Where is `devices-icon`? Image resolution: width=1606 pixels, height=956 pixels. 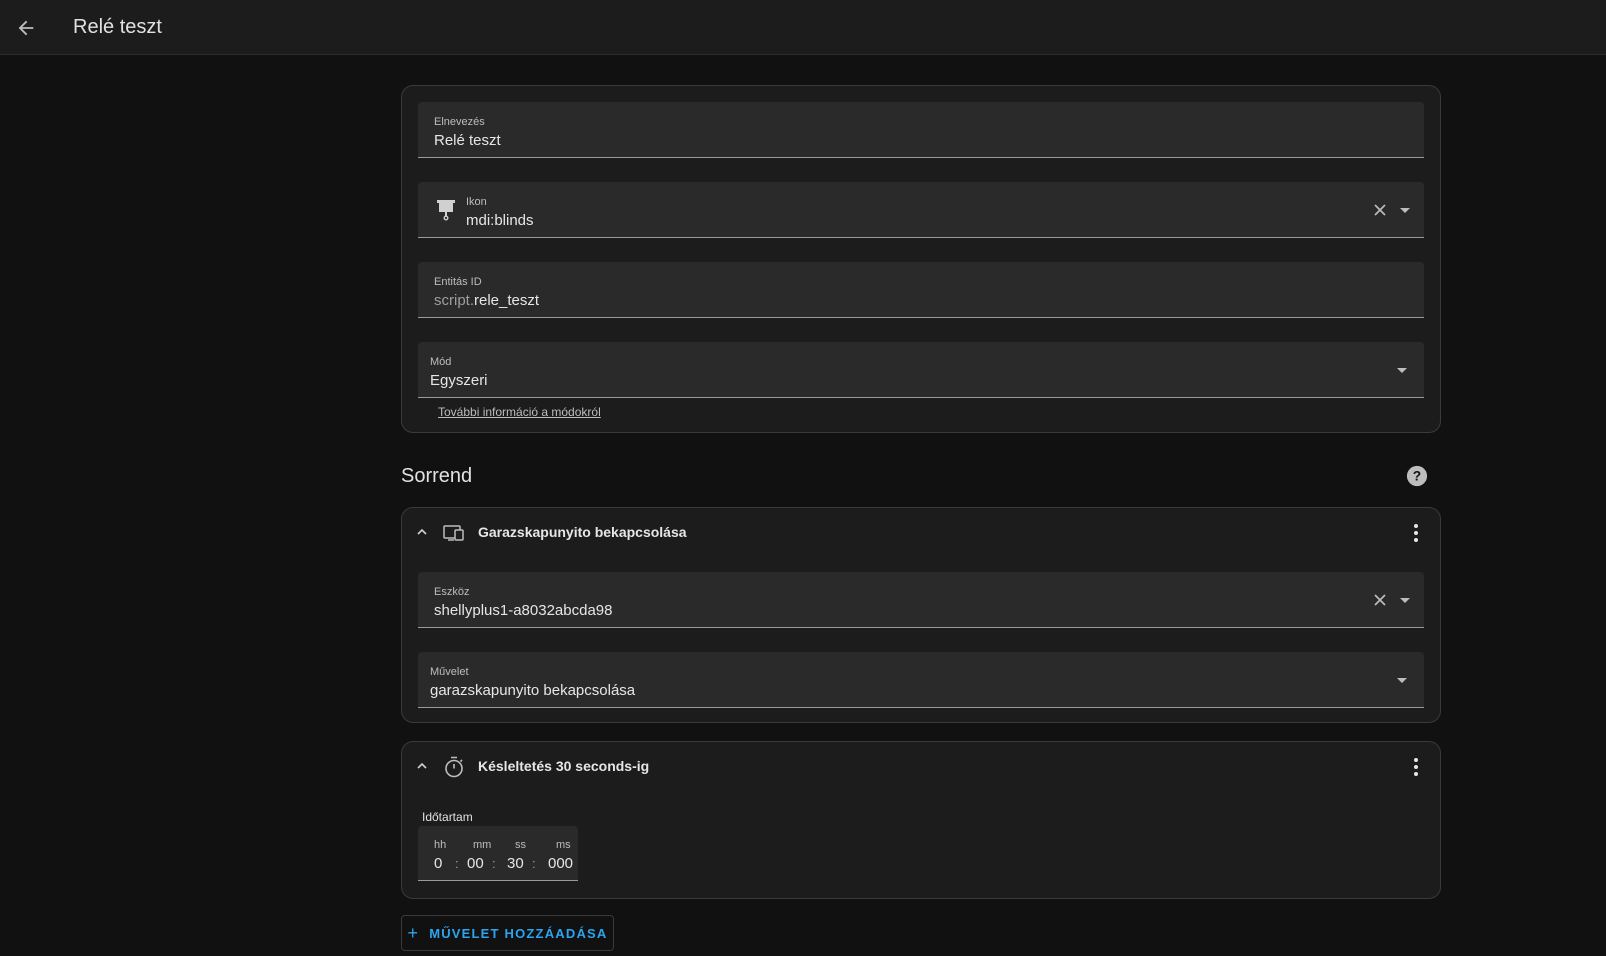 devices-icon is located at coordinates (453, 533).